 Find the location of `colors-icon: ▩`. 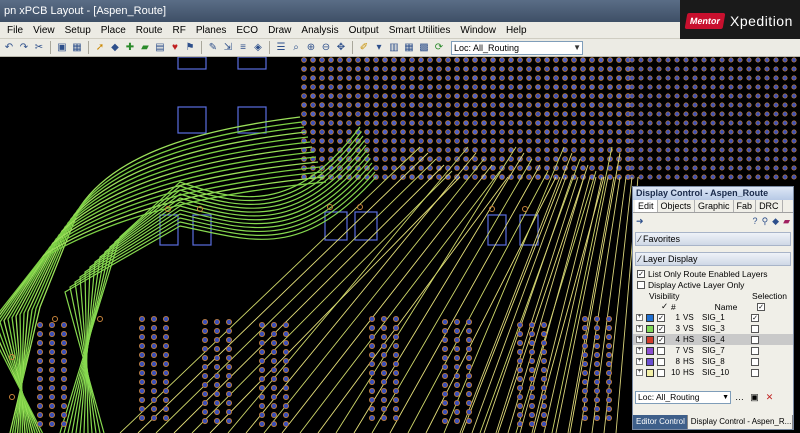

colors-icon: ▩ is located at coordinates (424, 48).